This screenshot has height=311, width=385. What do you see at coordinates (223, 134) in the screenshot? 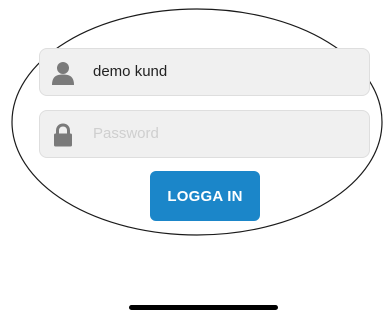
I see `password-input` at bounding box center [223, 134].